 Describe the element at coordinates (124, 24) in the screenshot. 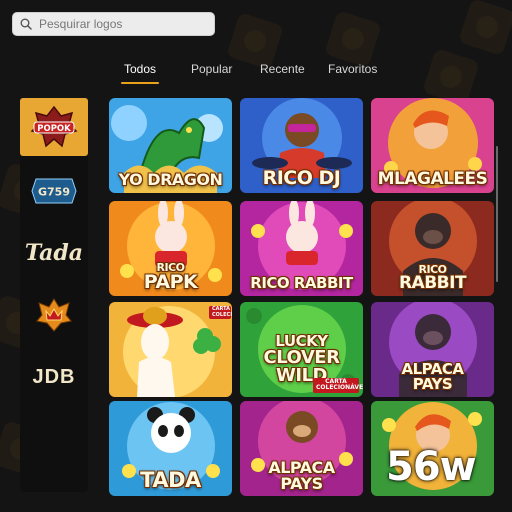

I see `search-input` at that location.